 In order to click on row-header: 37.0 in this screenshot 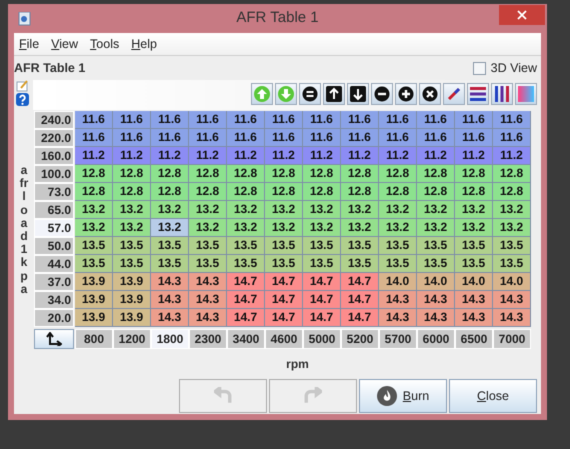, I will do `click(54, 282)`.